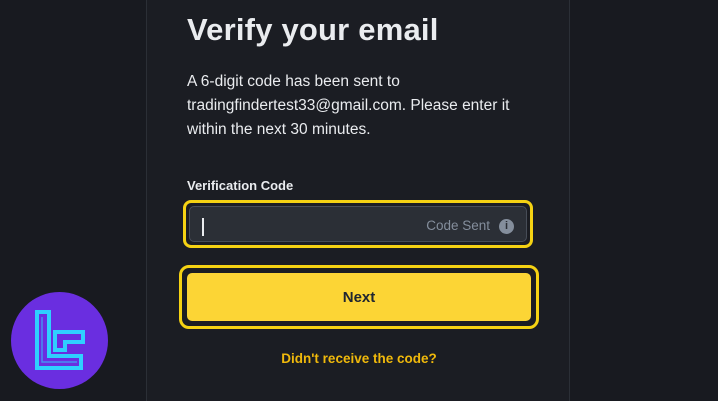 This screenshot has width=718, height=401. I want to click on info-icon: i, so click(506, 226).